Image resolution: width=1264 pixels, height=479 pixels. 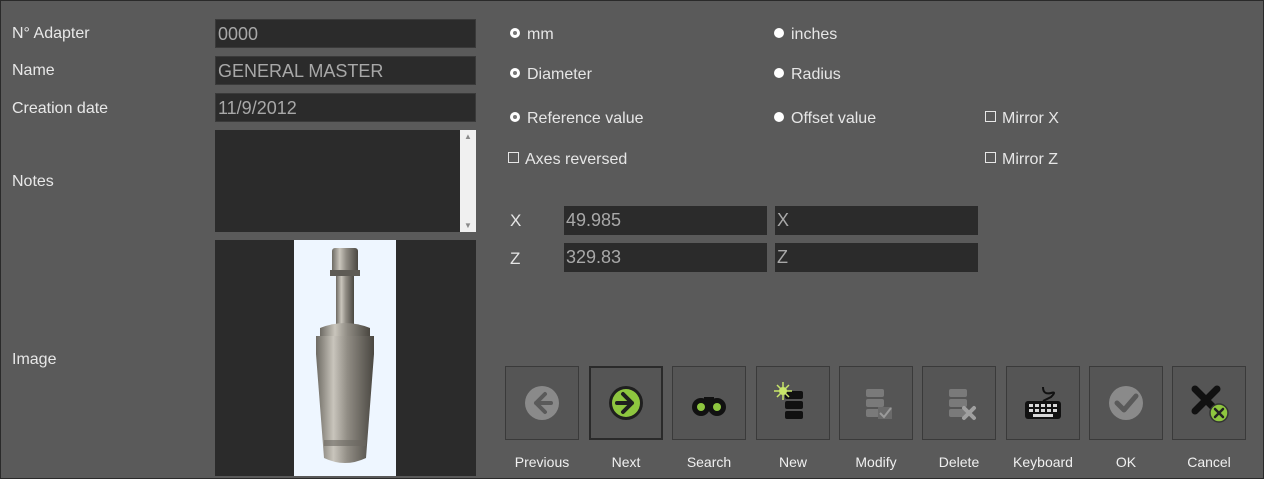 I want to click on adapter-image, so click(x=345, y=358).